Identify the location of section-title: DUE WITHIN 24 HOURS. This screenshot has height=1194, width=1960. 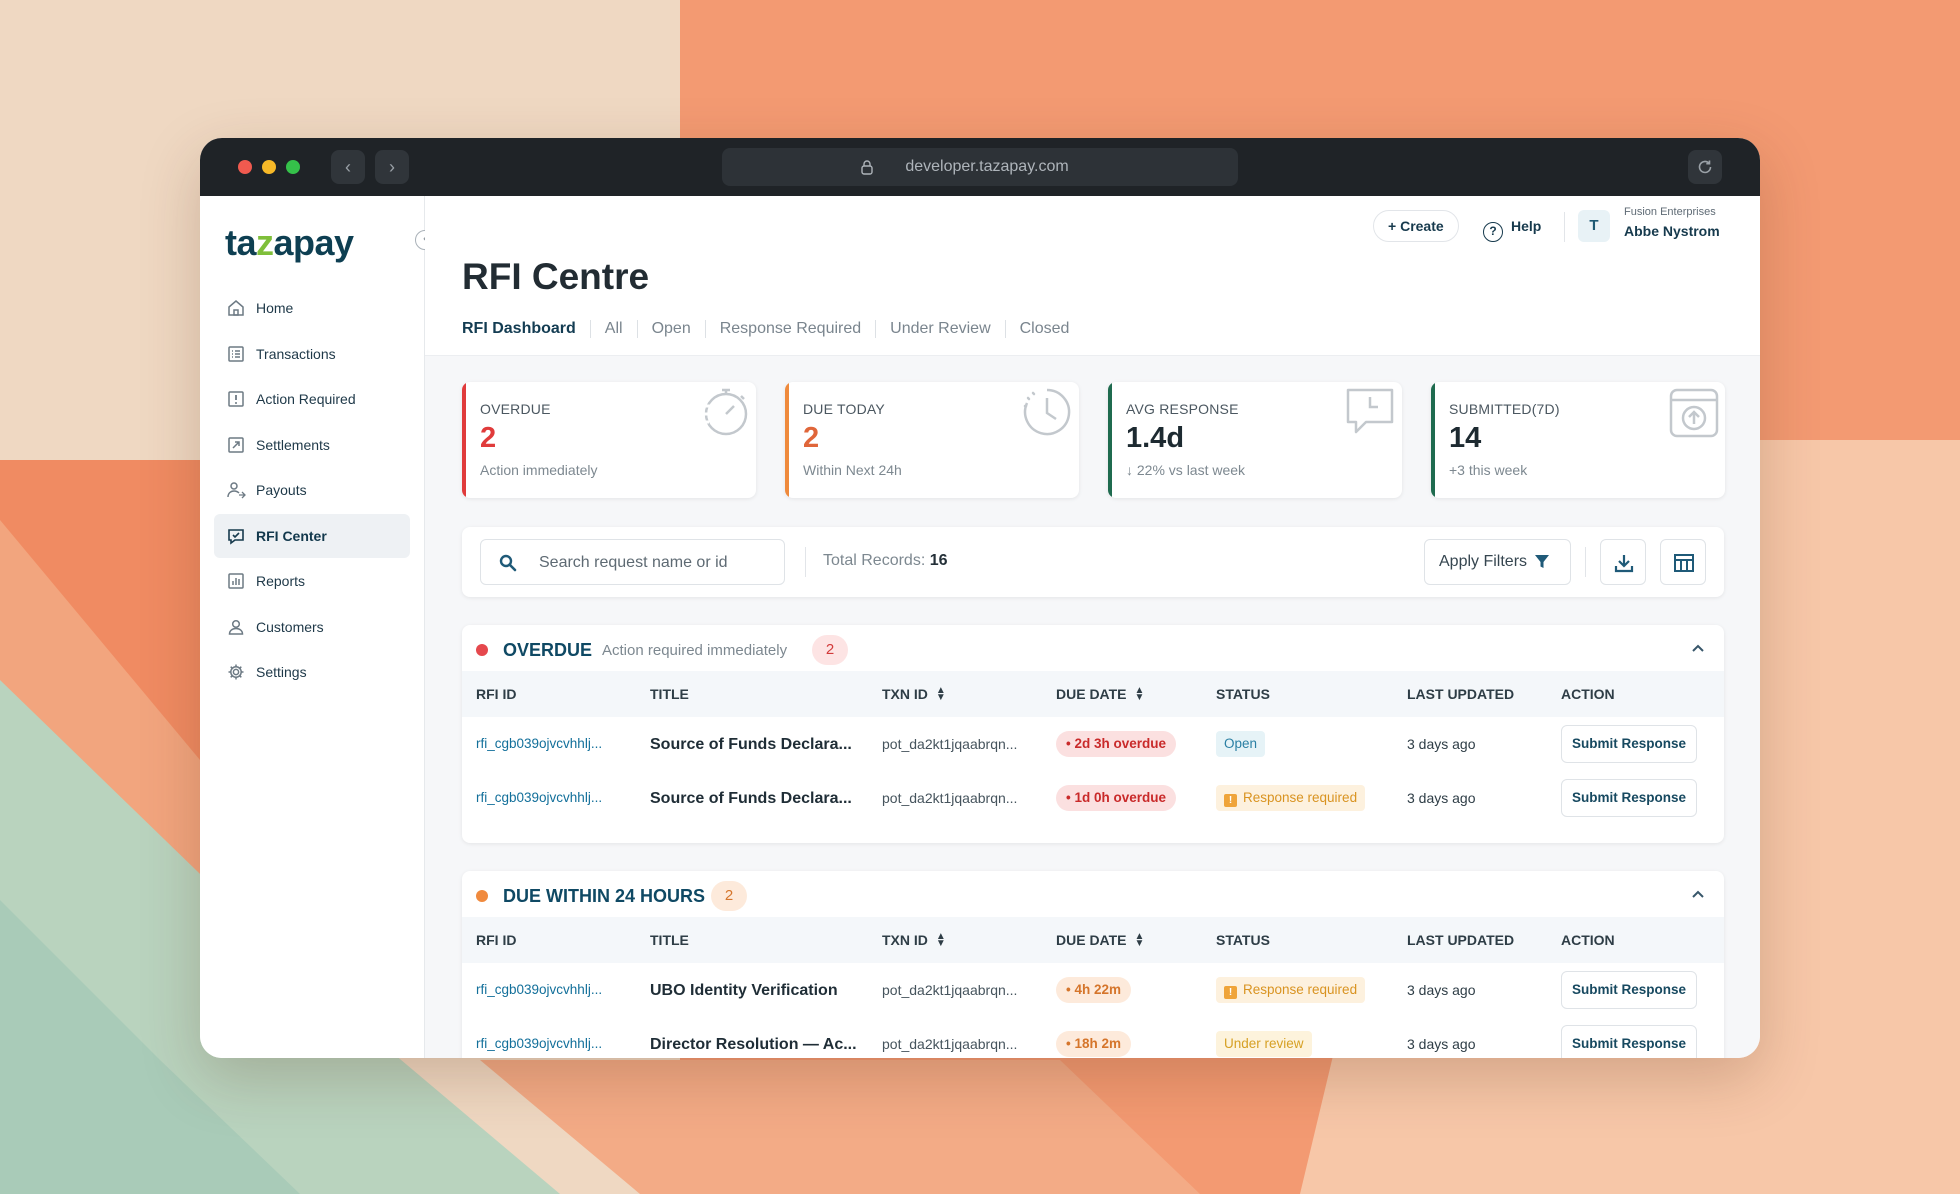
(604, 896).